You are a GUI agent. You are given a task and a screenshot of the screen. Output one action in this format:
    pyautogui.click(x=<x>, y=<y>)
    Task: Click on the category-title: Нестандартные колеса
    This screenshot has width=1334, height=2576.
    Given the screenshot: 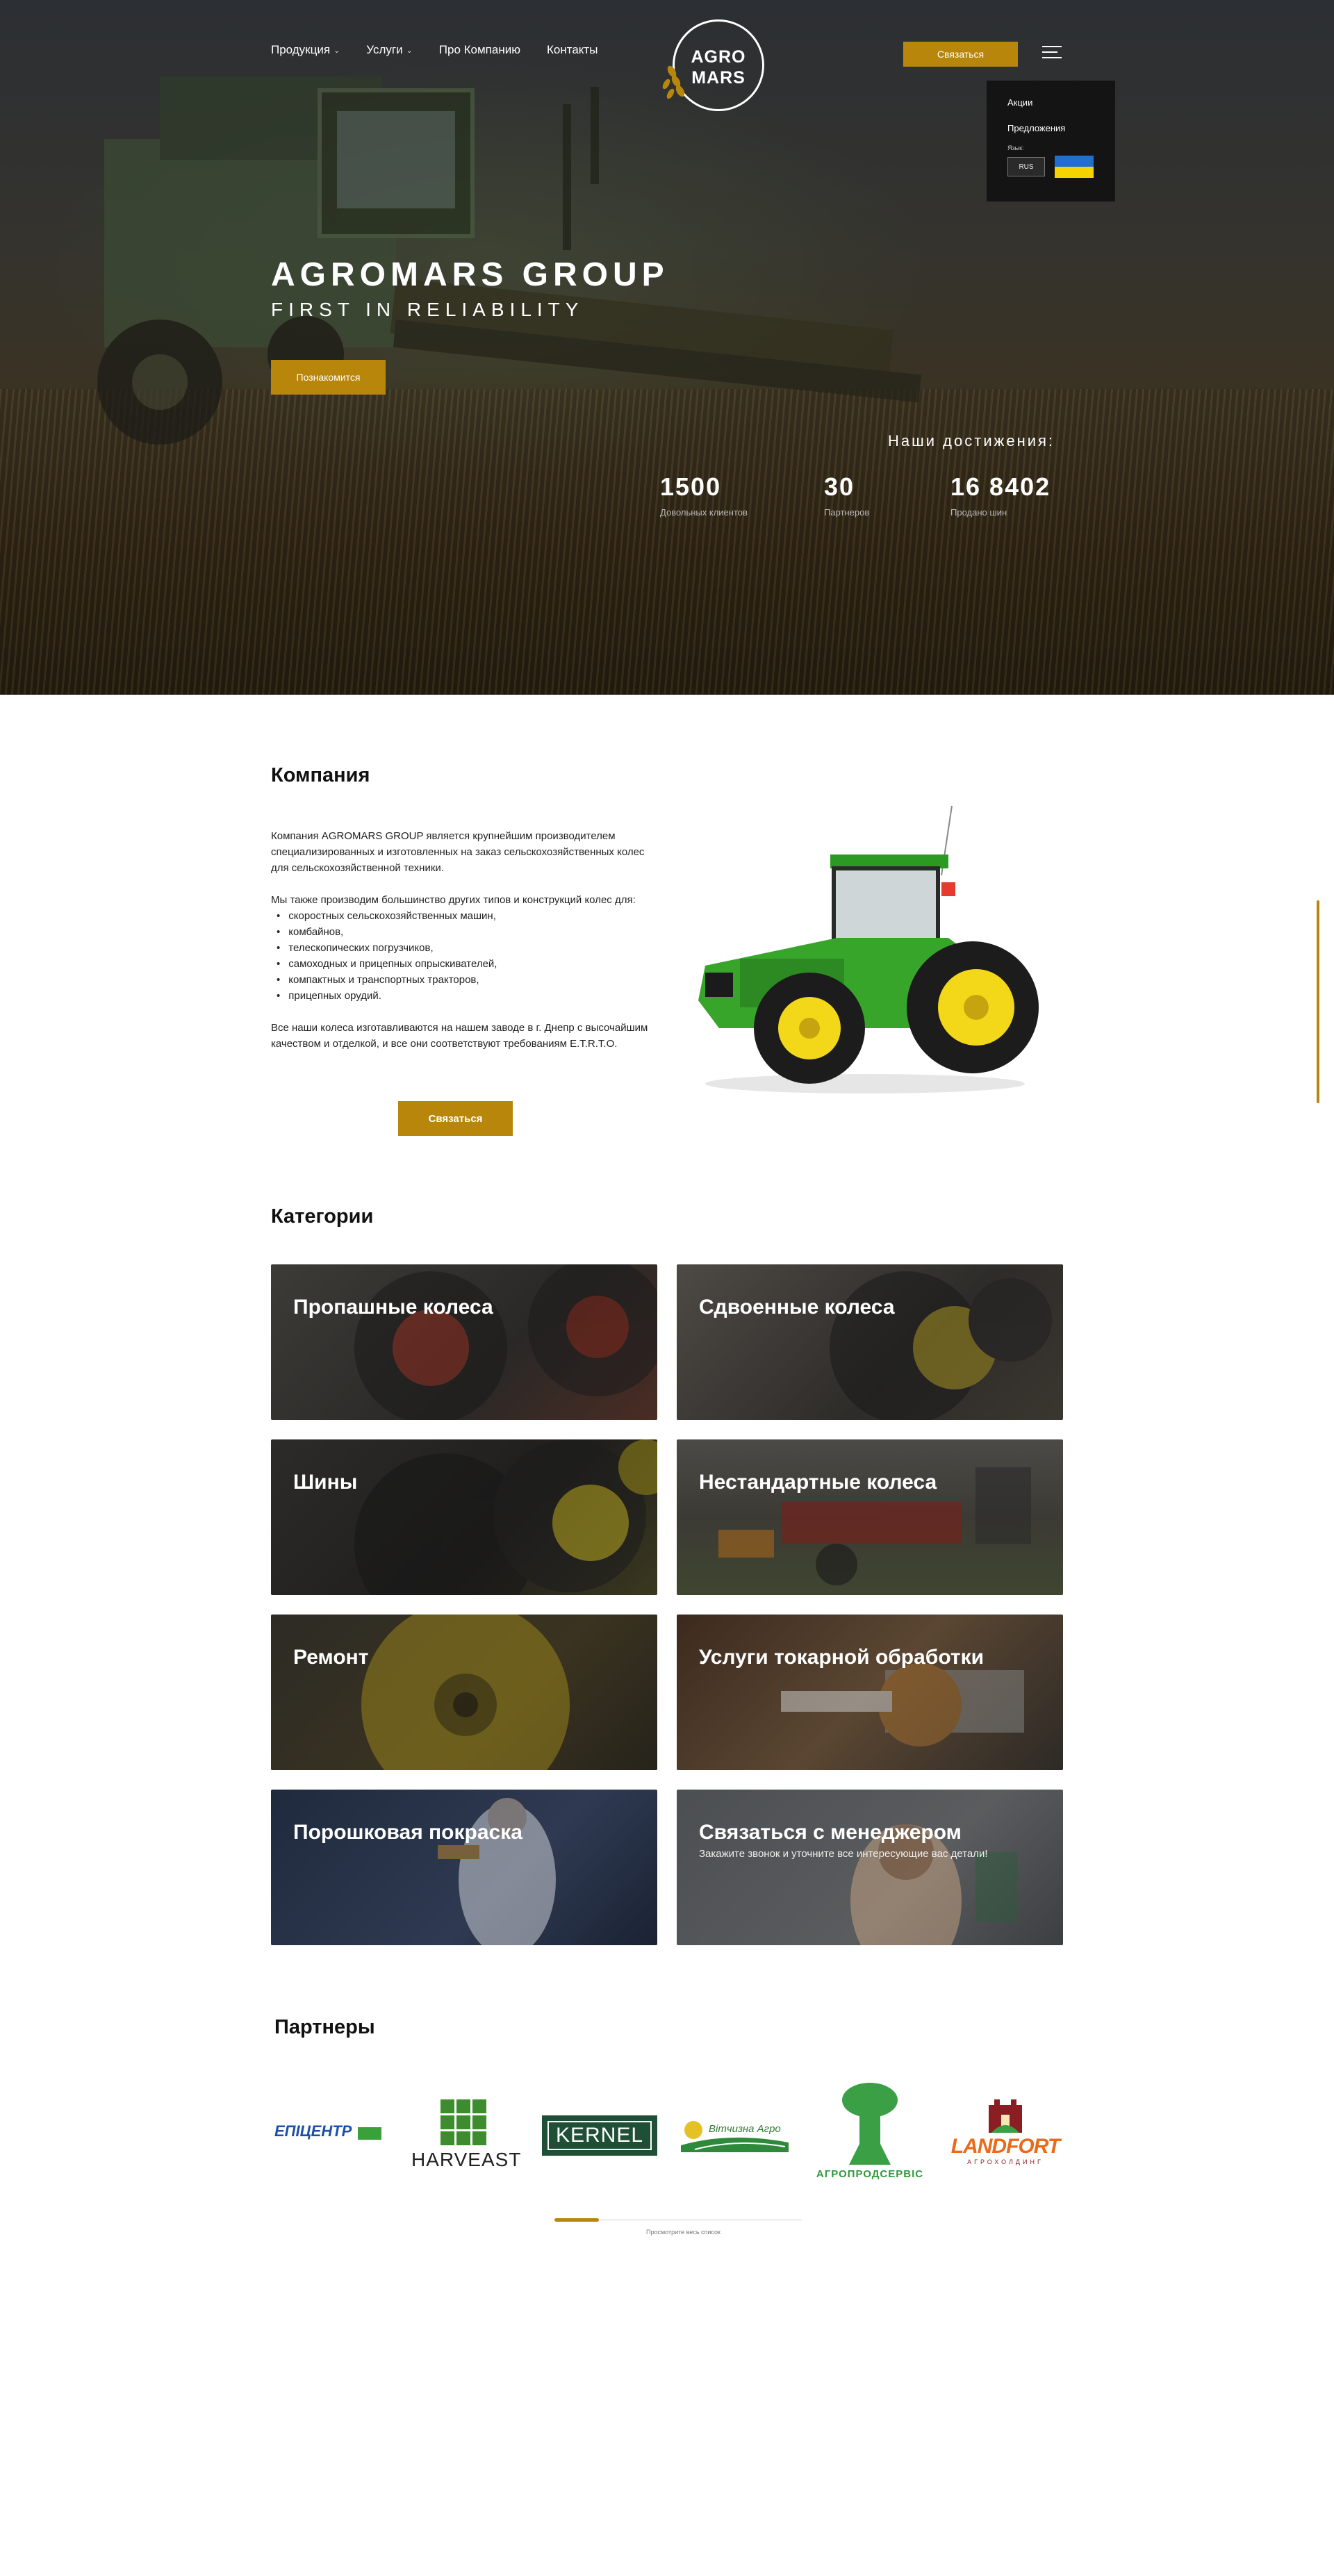 What is the action you would take?
    pyautogui.click(x=818, y=1483)
    